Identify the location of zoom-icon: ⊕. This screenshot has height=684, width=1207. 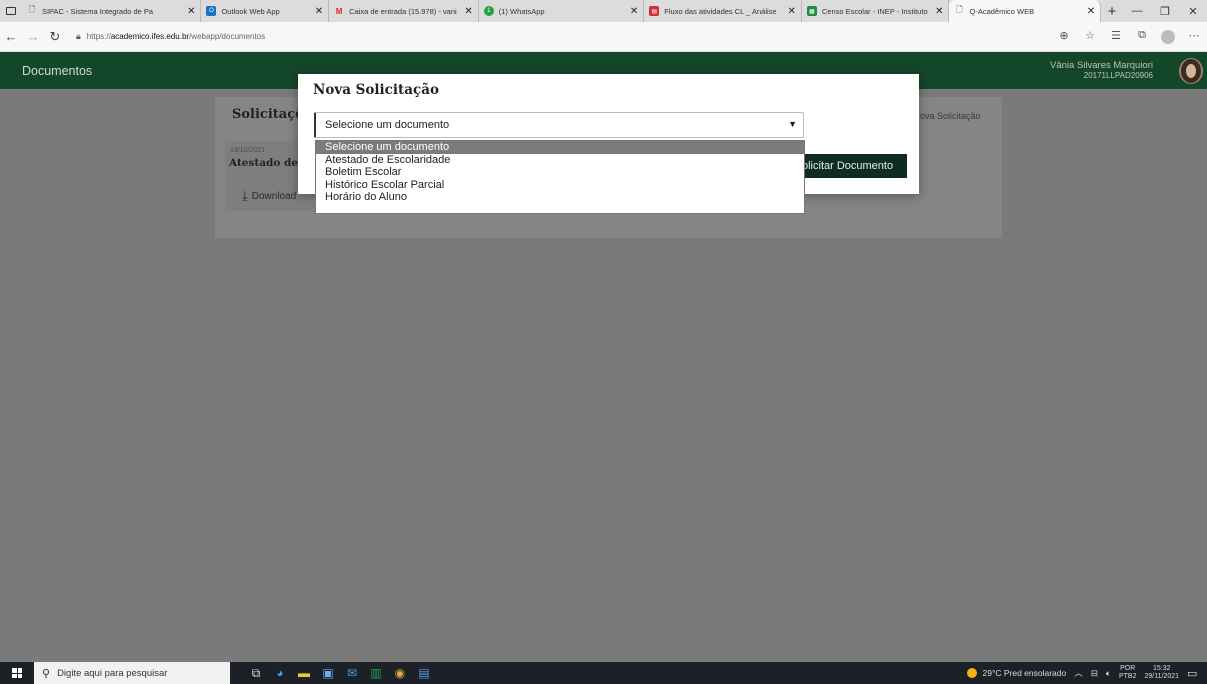
(1064, 36).